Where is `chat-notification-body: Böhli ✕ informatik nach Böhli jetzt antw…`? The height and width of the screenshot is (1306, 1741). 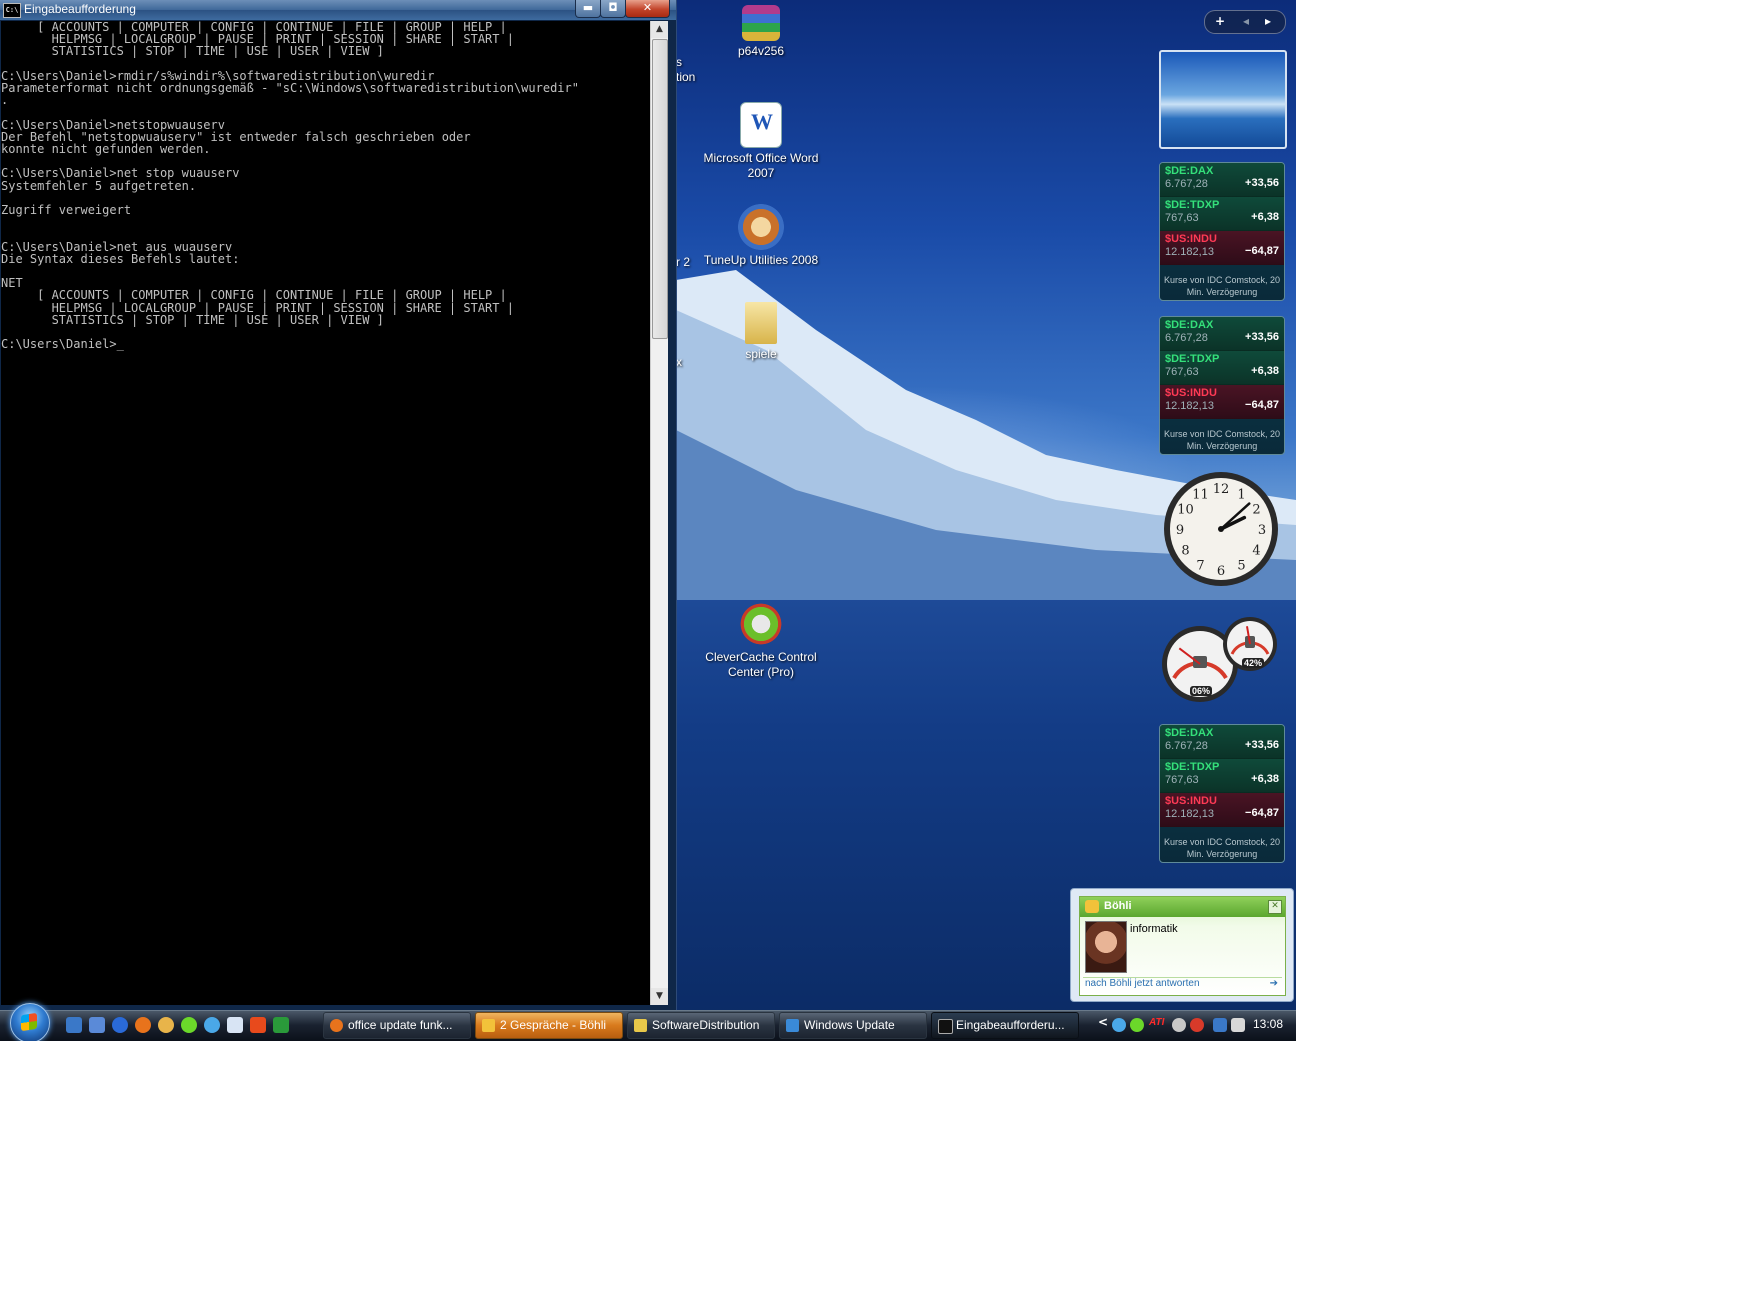 chat-notification-body: Böhli ✕ informatik nach Böhli jetzt antw… is located at coordinates (1182, 946).